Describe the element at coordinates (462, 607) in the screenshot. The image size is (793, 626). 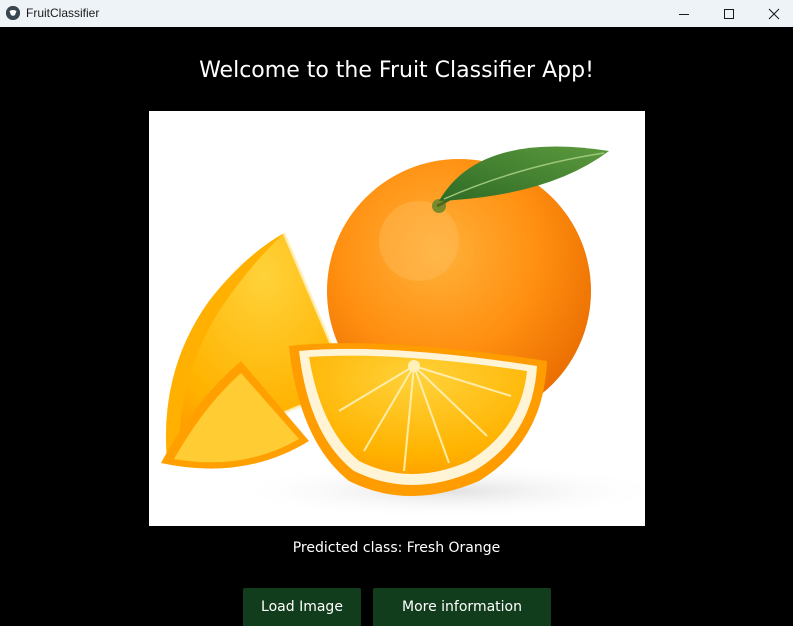
I see `more-information-button: More information` at that location.